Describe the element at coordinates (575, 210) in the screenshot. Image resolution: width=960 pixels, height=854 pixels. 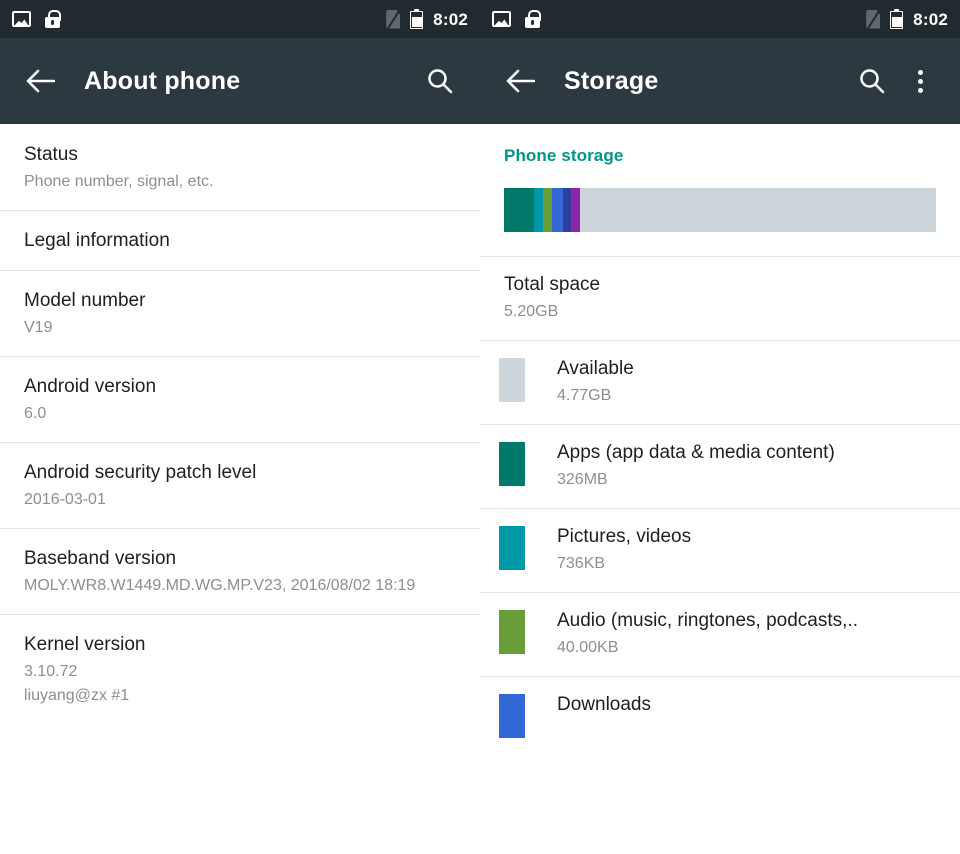
I see `storage-bar-segment-misc` at that location.